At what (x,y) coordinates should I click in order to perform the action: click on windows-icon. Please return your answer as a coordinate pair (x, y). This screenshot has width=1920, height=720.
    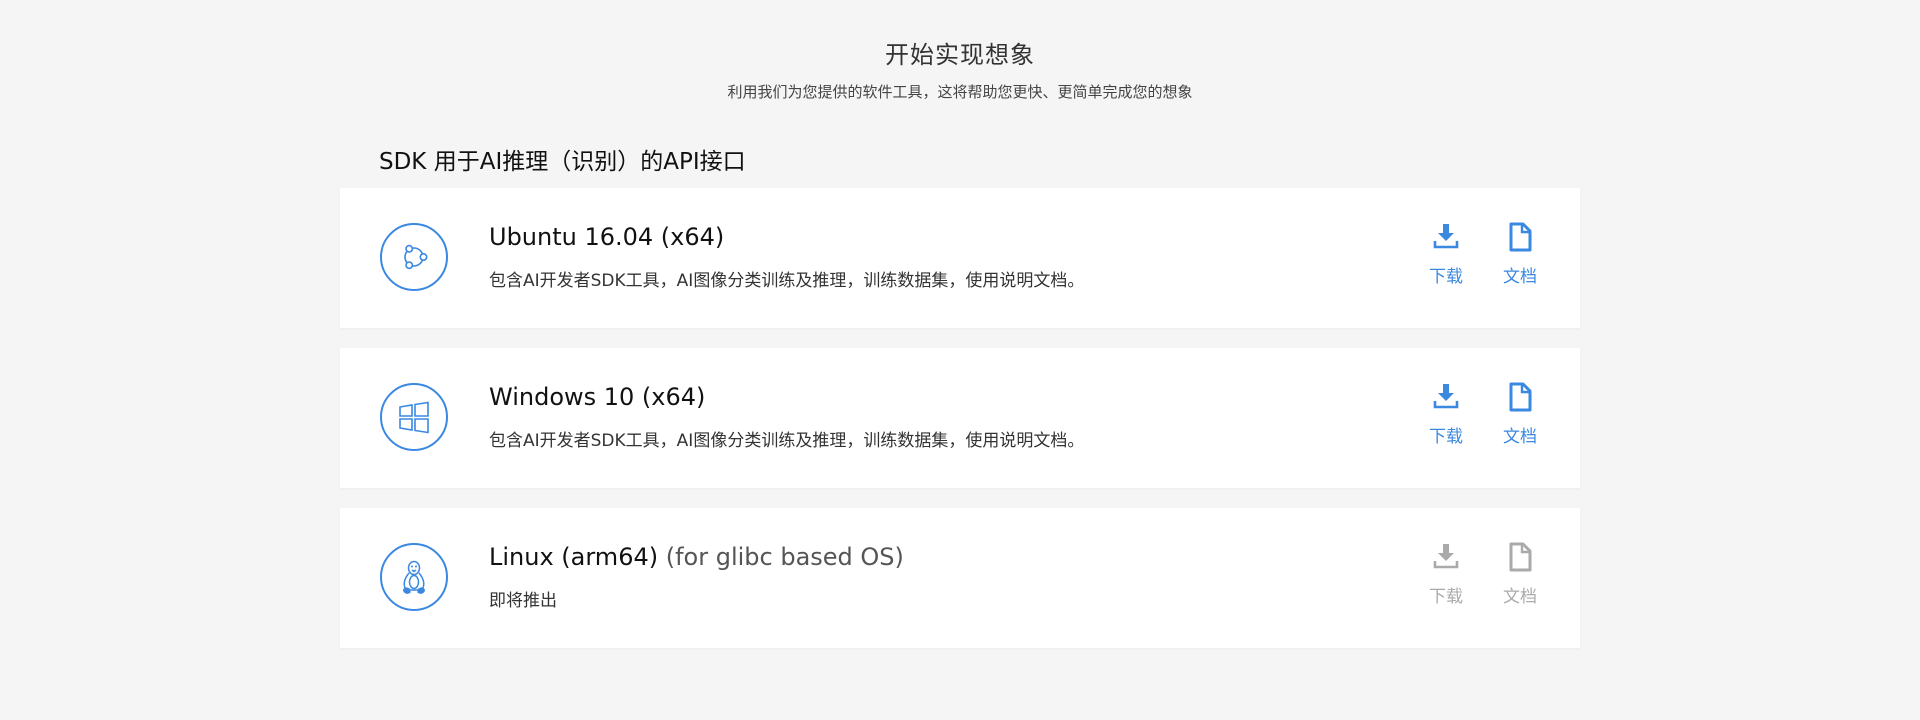
    Looking at the image, I should click on (414, 417).